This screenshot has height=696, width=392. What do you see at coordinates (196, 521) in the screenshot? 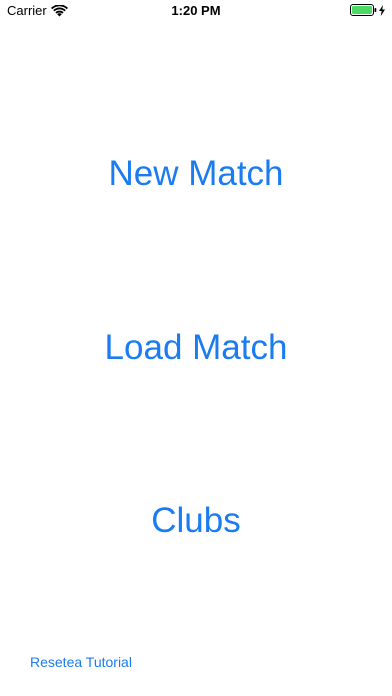
I see `clubs-button: Clubs` at bounding box center [196, 521].